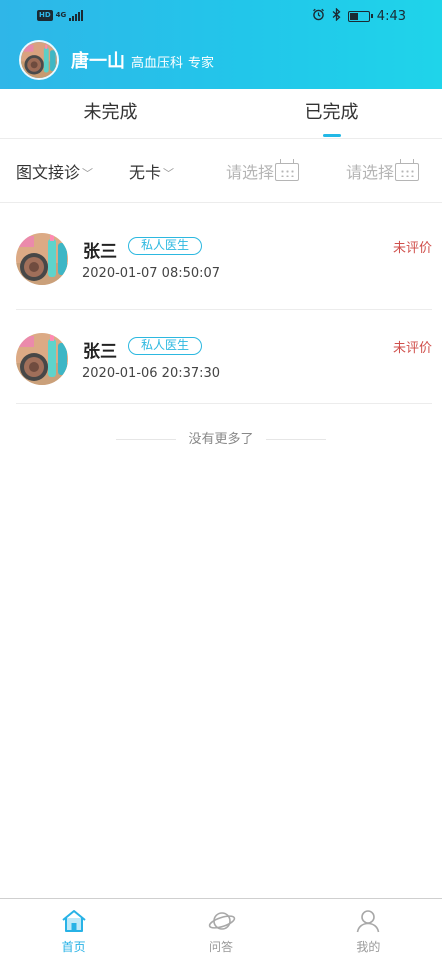 This screenshot has width=442, height=960. I want to click on tab-incomplete: 未完成, so click(110, 113).